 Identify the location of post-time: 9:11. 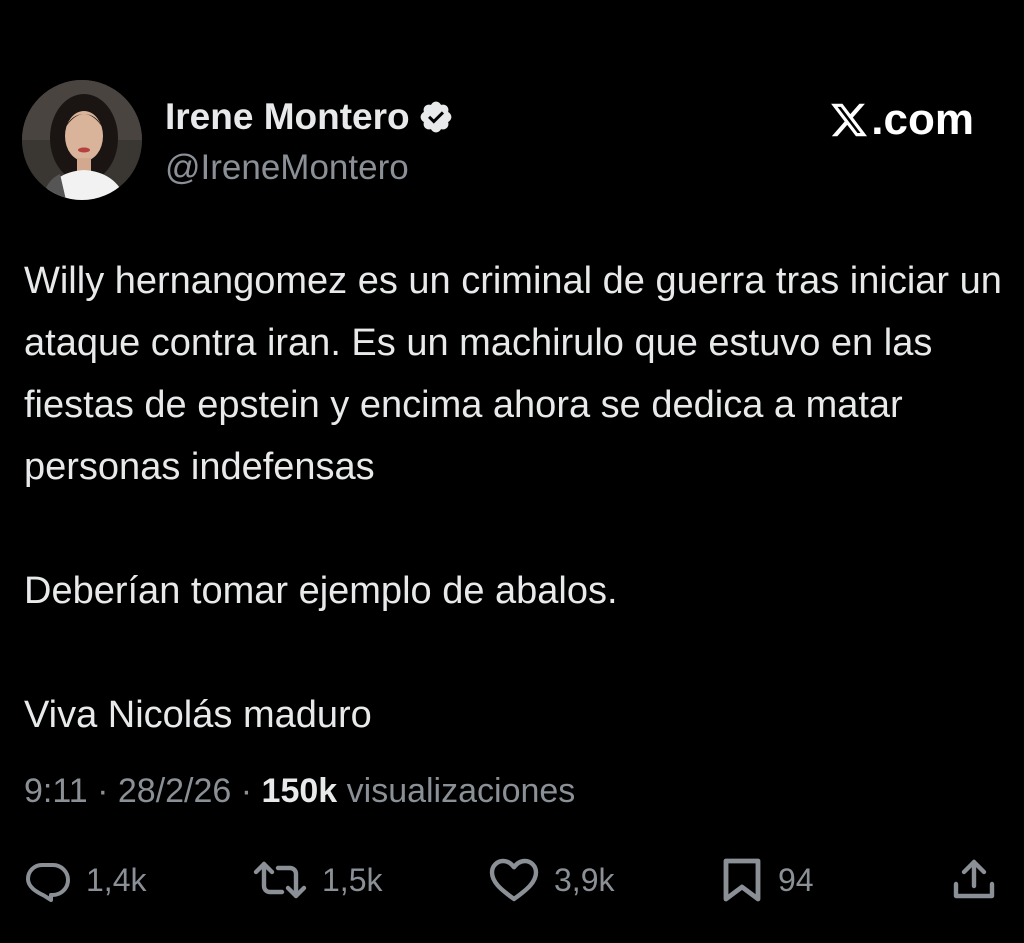
(56, 791).